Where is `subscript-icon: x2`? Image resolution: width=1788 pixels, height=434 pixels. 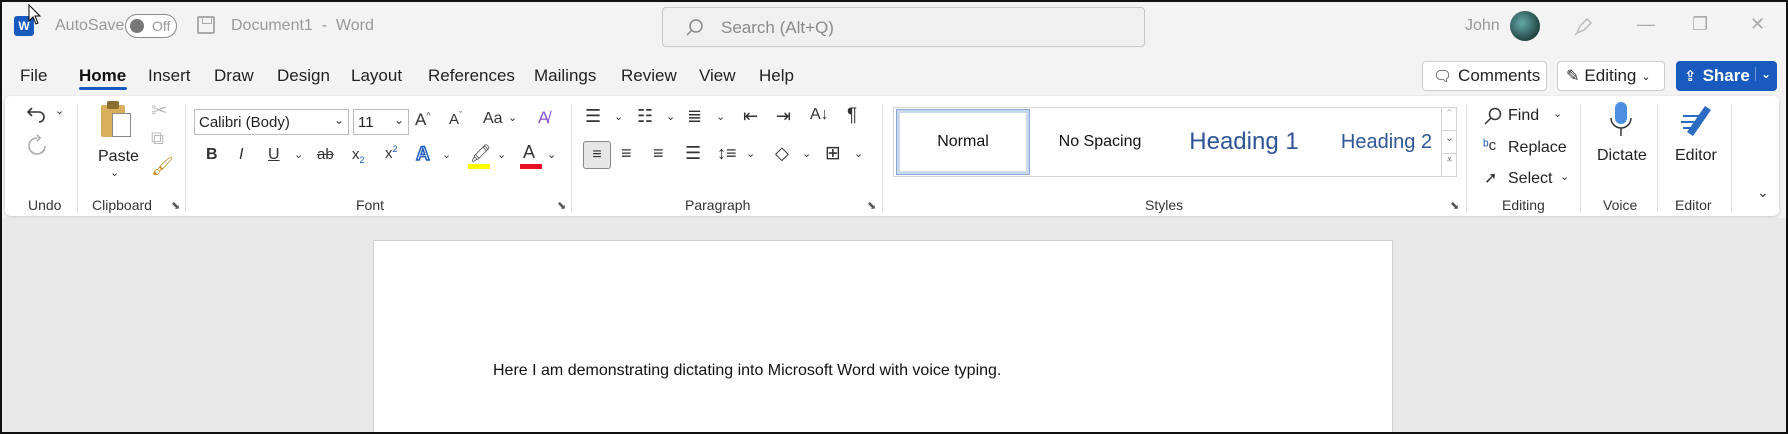
subscript-icon: x2 is located at coordinates (358, 155).